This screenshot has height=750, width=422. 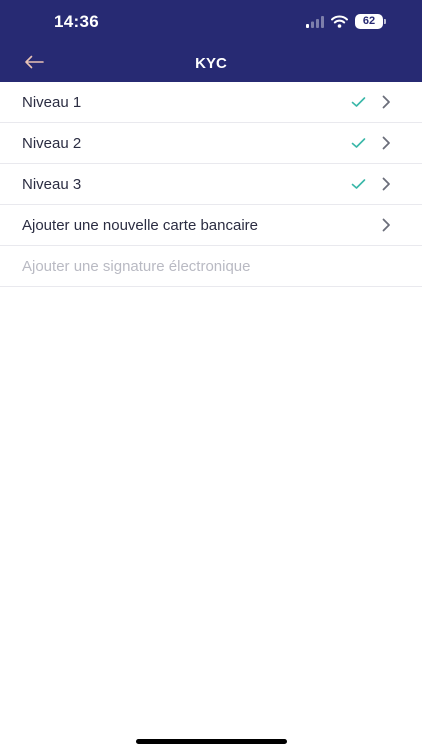 I want to click on status-icons: 62, so click(x=346, y=21).